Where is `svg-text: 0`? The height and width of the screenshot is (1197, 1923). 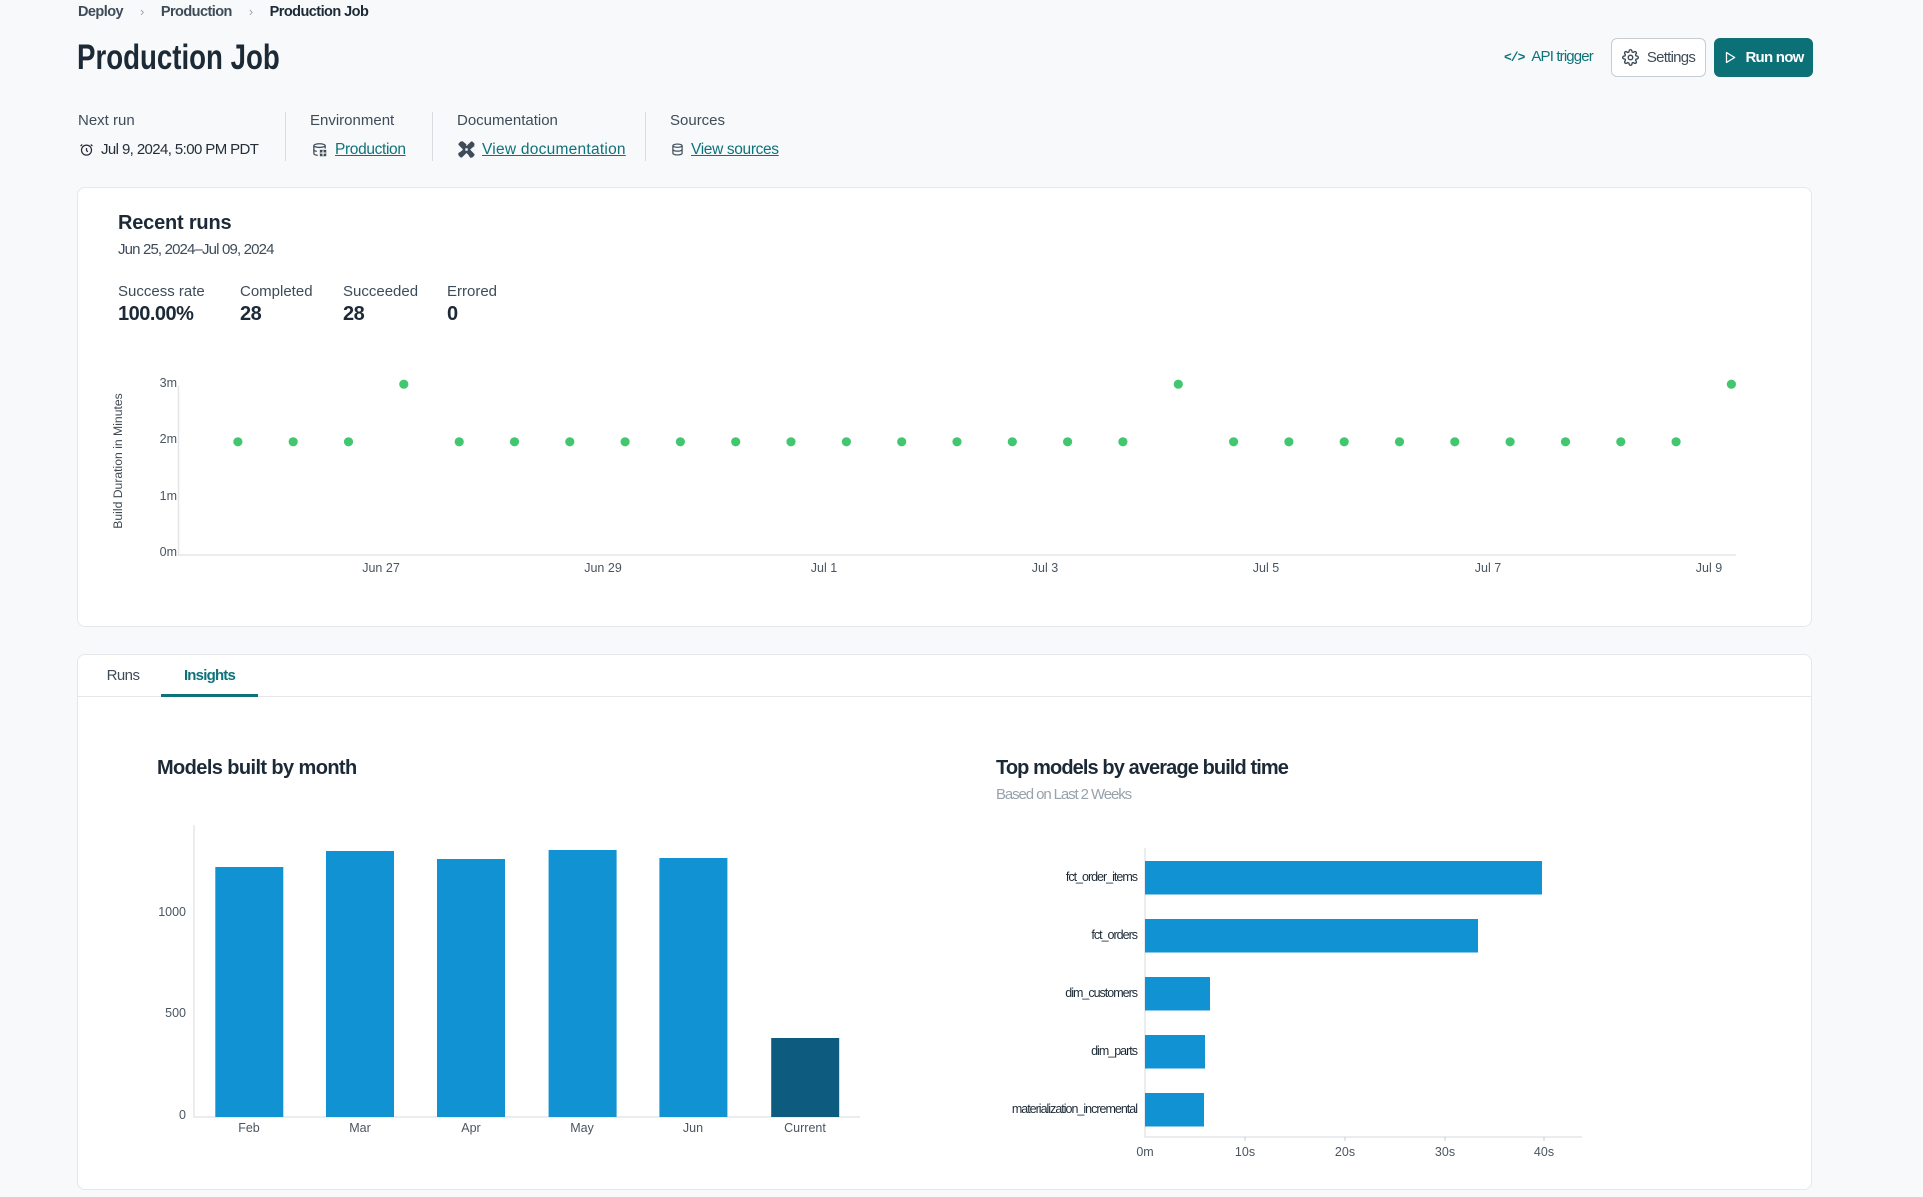 svg-text: 0 is located at coordinates (182, 1115).